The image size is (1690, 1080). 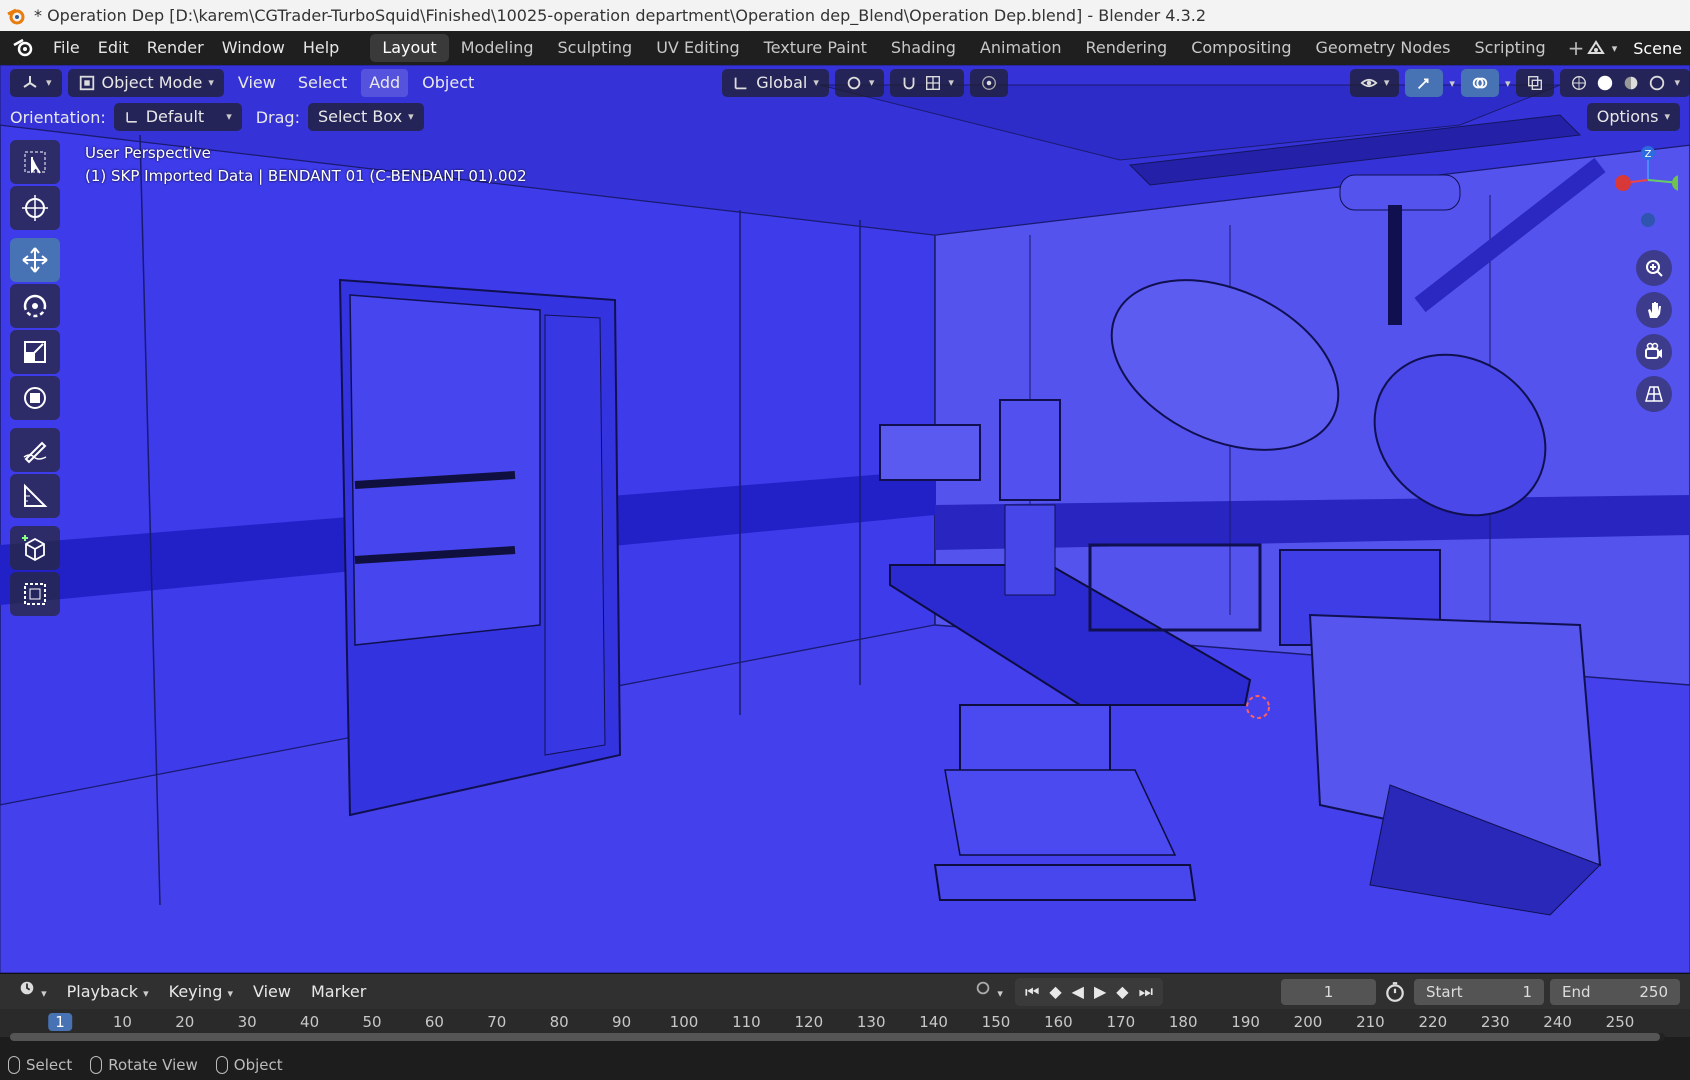 I want to click on orientation-label: Orientation:, so click(x=58, y=117).